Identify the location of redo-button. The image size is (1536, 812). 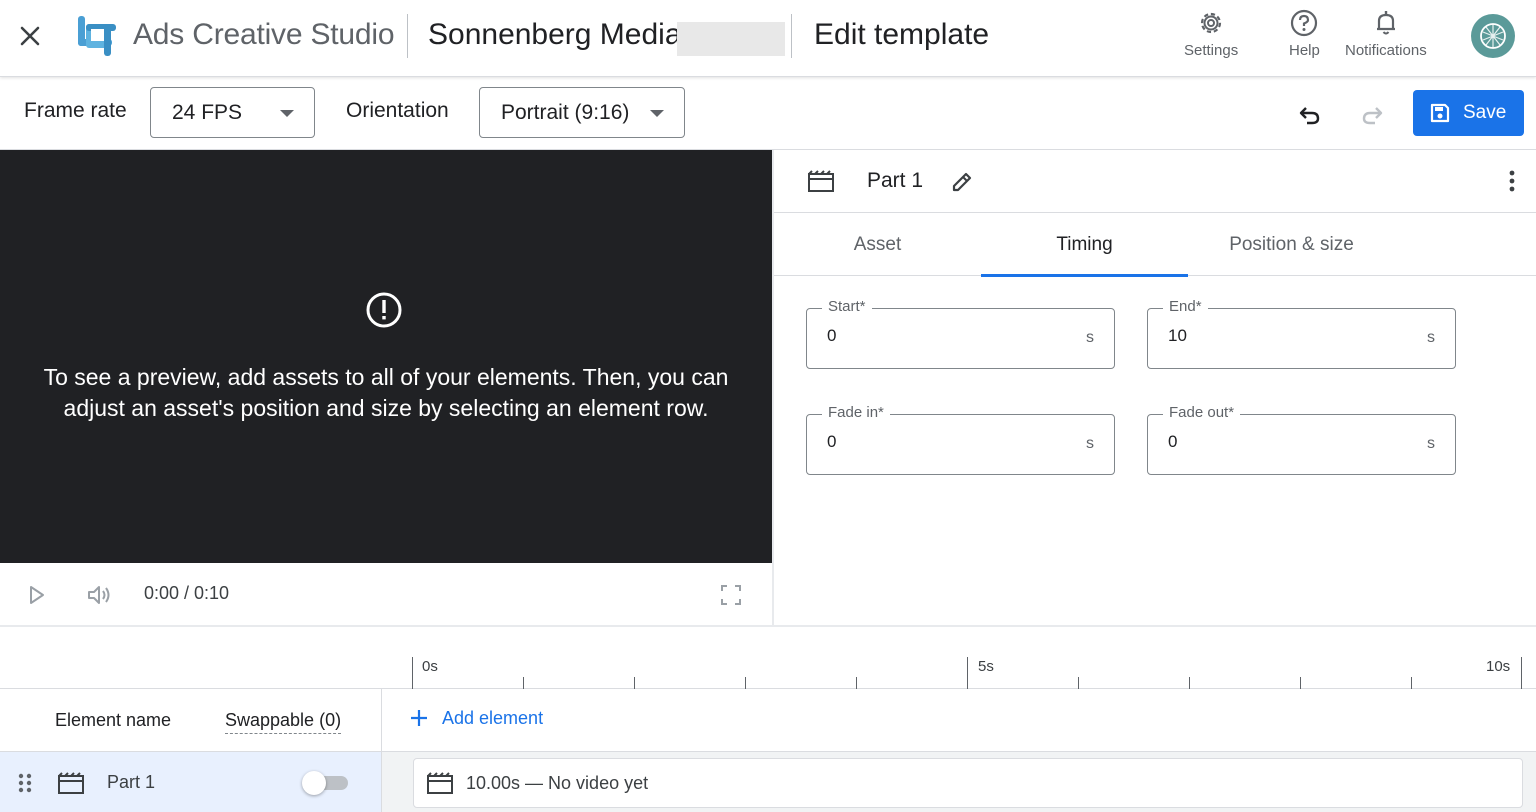
(1372, 114).